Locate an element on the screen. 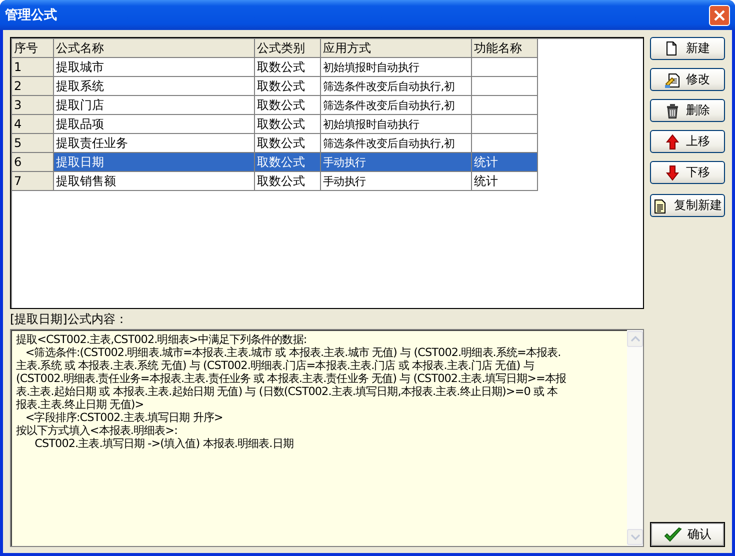  table-cell: 提取日期 is located at coordinates (154, 162).